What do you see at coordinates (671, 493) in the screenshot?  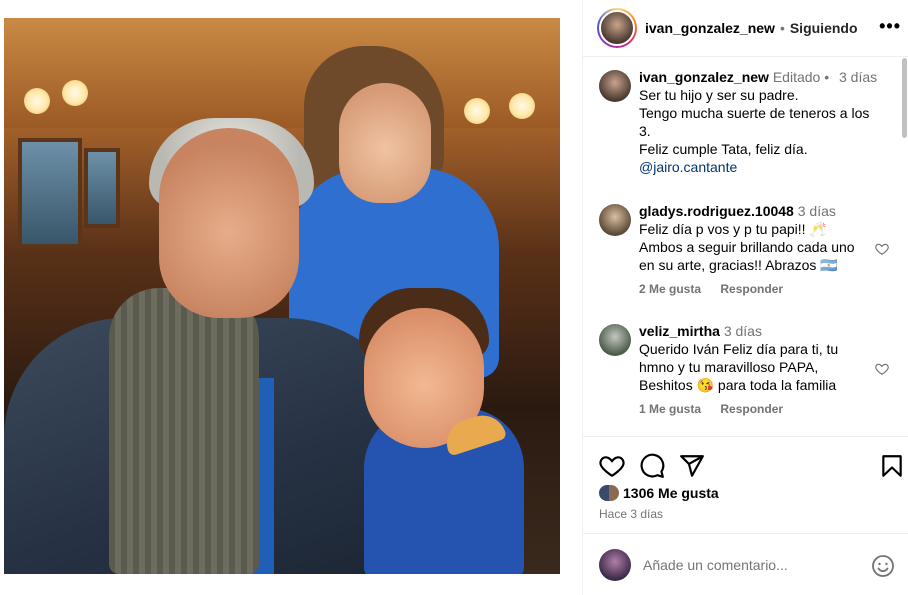 I see `likes-count: 1306 Me gusta` at bounding box center [671, 493].